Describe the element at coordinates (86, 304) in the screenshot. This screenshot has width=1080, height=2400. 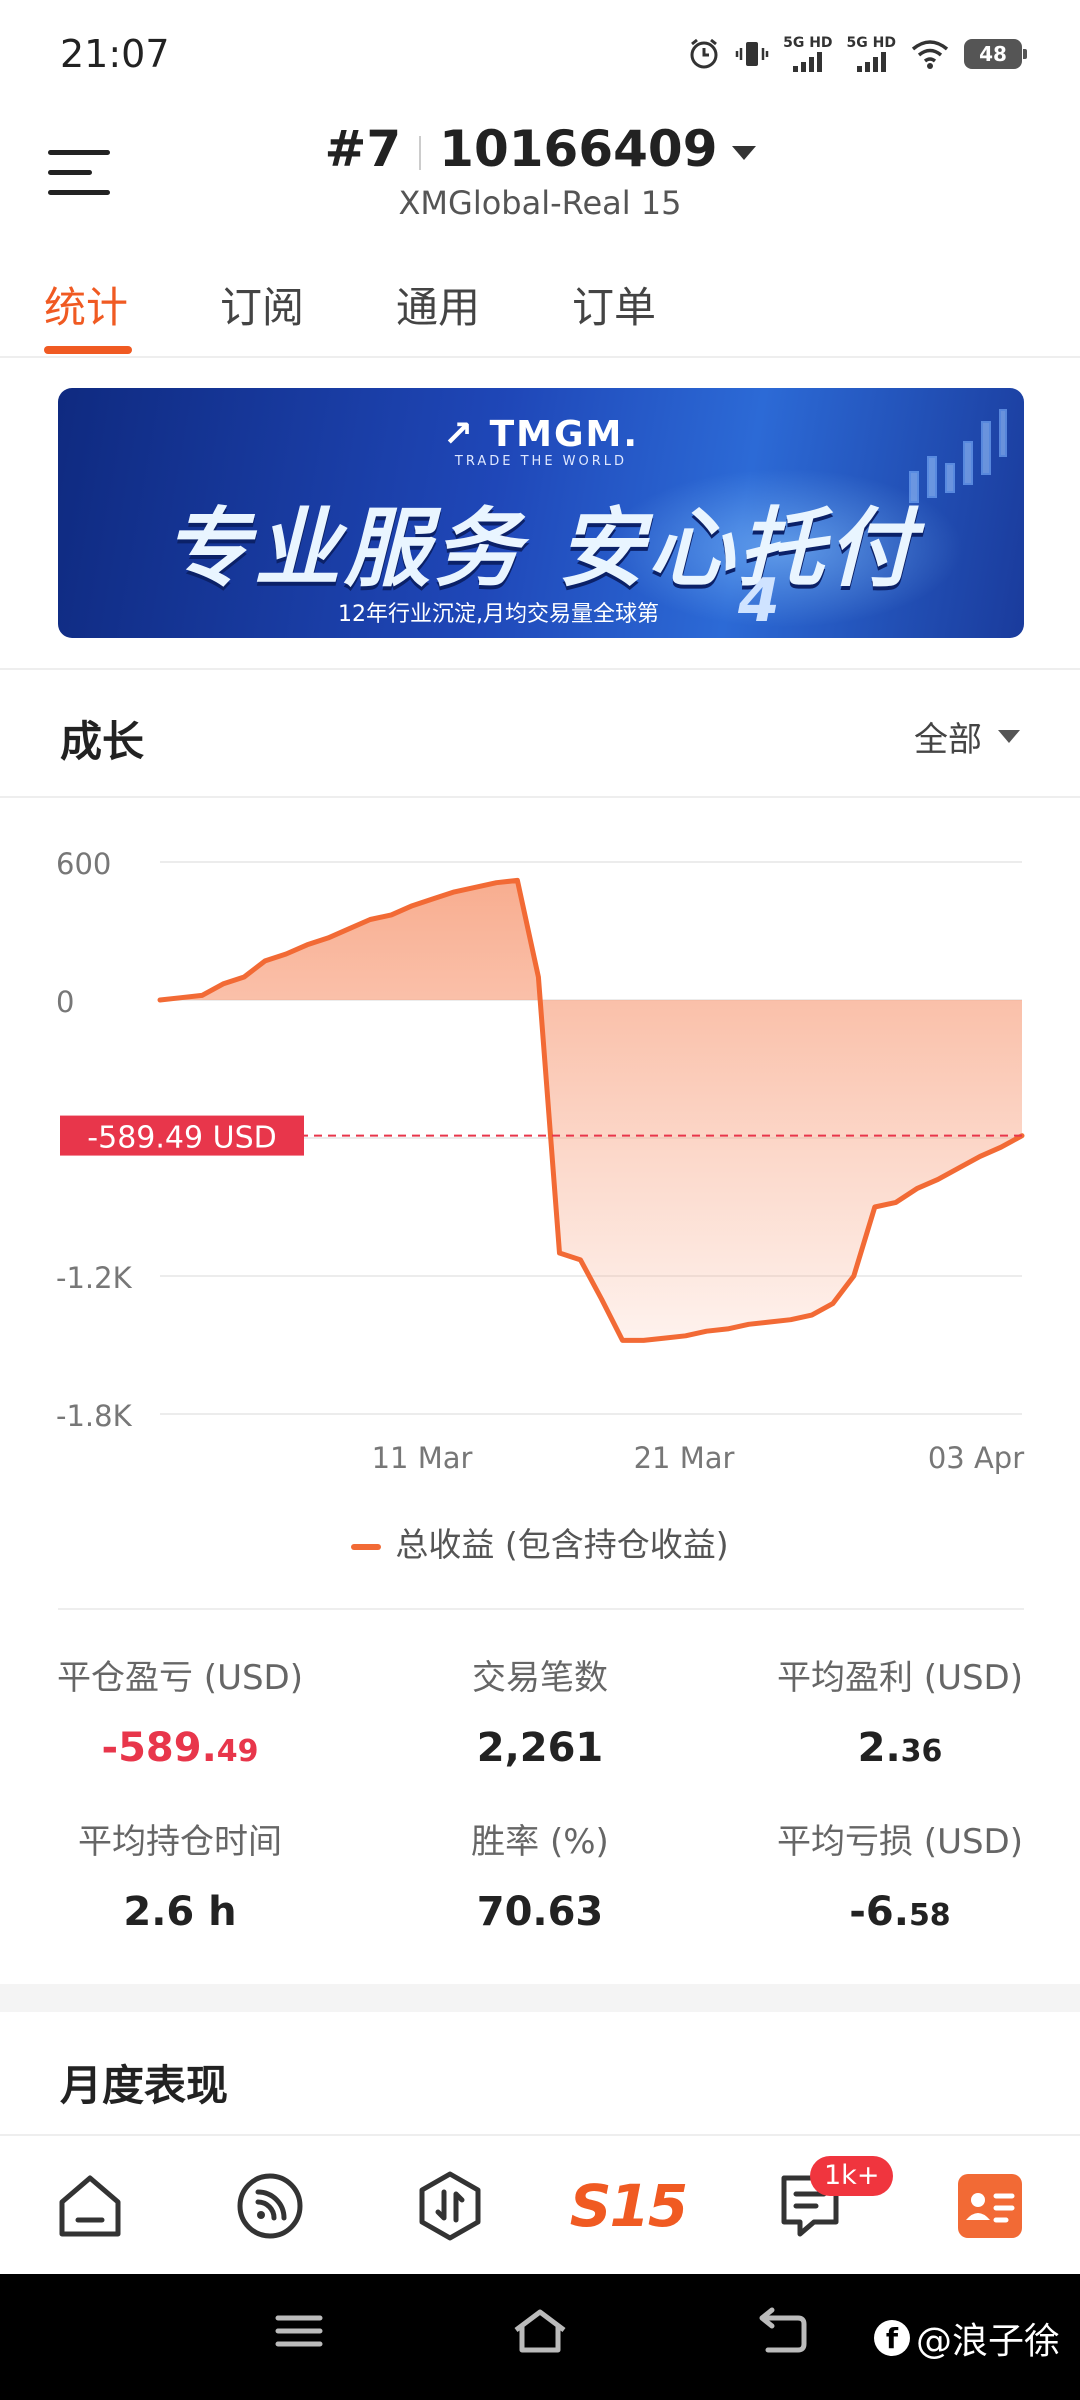
I see `tab-stats: 统计` at that location.